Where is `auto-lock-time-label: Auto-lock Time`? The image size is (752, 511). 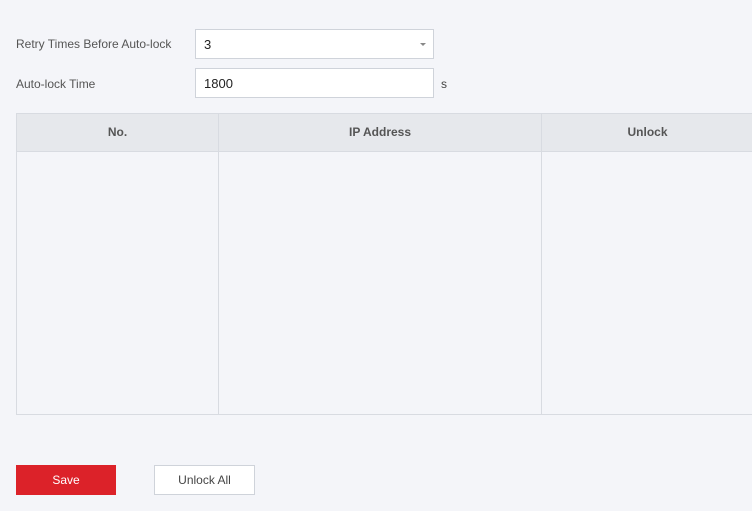
auto-lock-time-label: Auto-lock Time is located at coordinates (56, 84).